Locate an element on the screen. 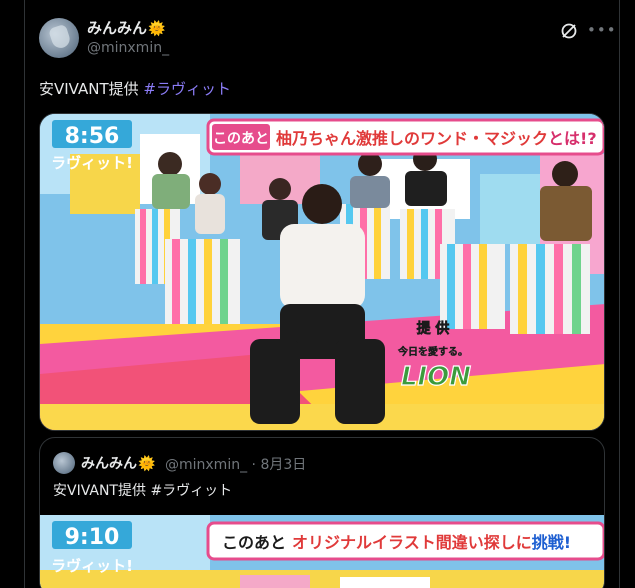 The width and height of the screenshot is (635, 588). quoted-tv-scene: 9:10 ラヴィット! このあと オリジナルイラスト間違い探しに挑戦! is located at coordinates (322, 551).